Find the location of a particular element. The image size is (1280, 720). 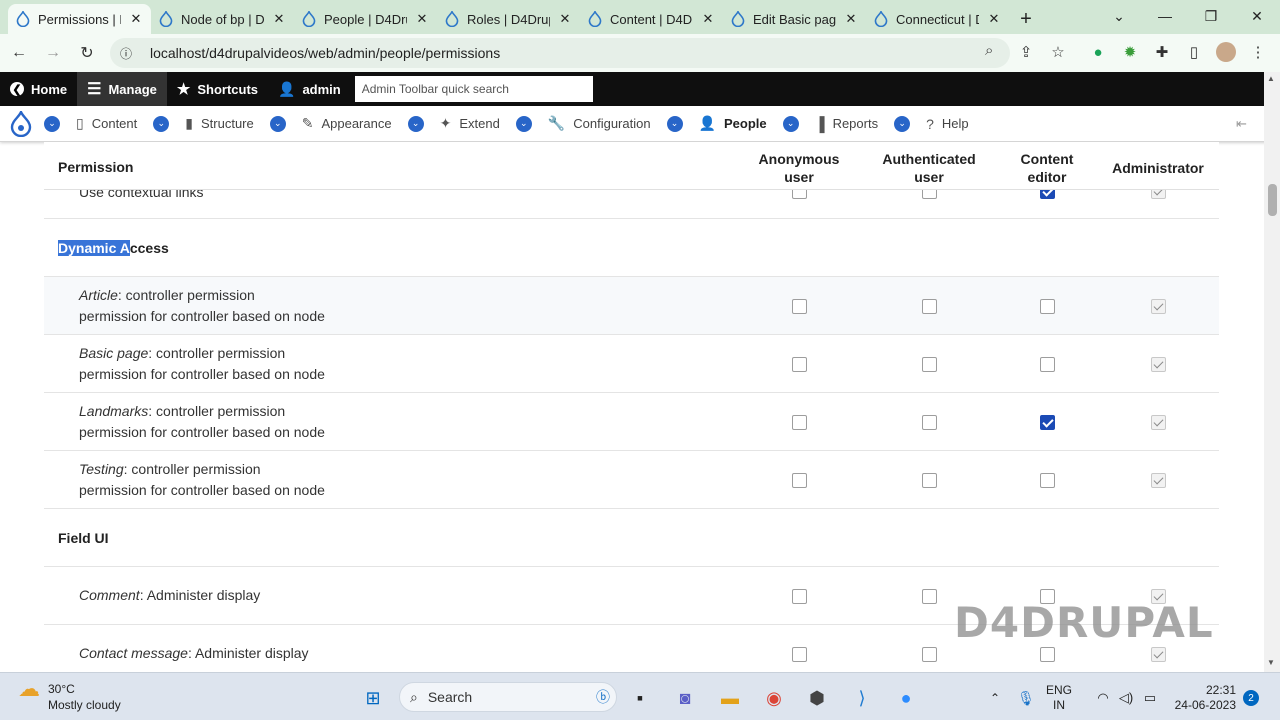

drupal-favicon-icon is located at coordinates (595, 18).